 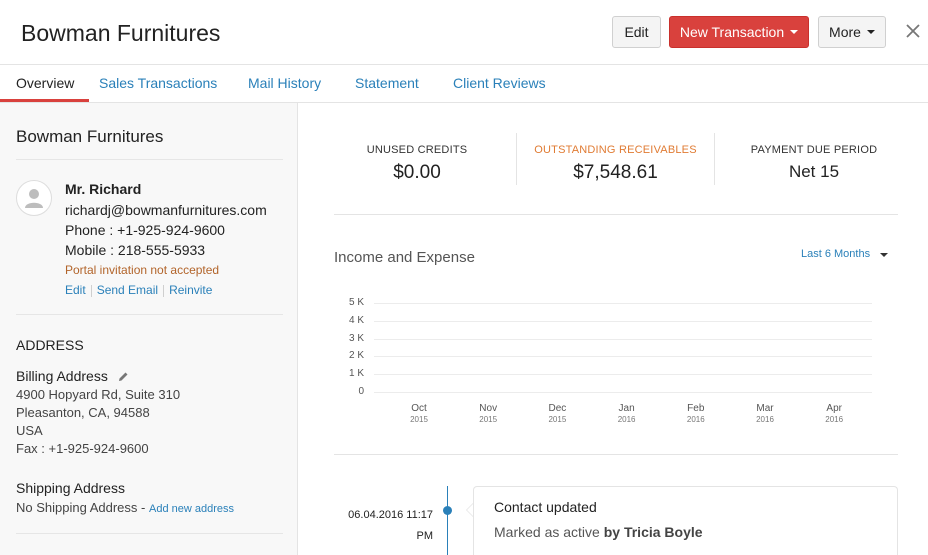 I want to click on timeline-card-title: Contact updated, so click(x=545, y=507).